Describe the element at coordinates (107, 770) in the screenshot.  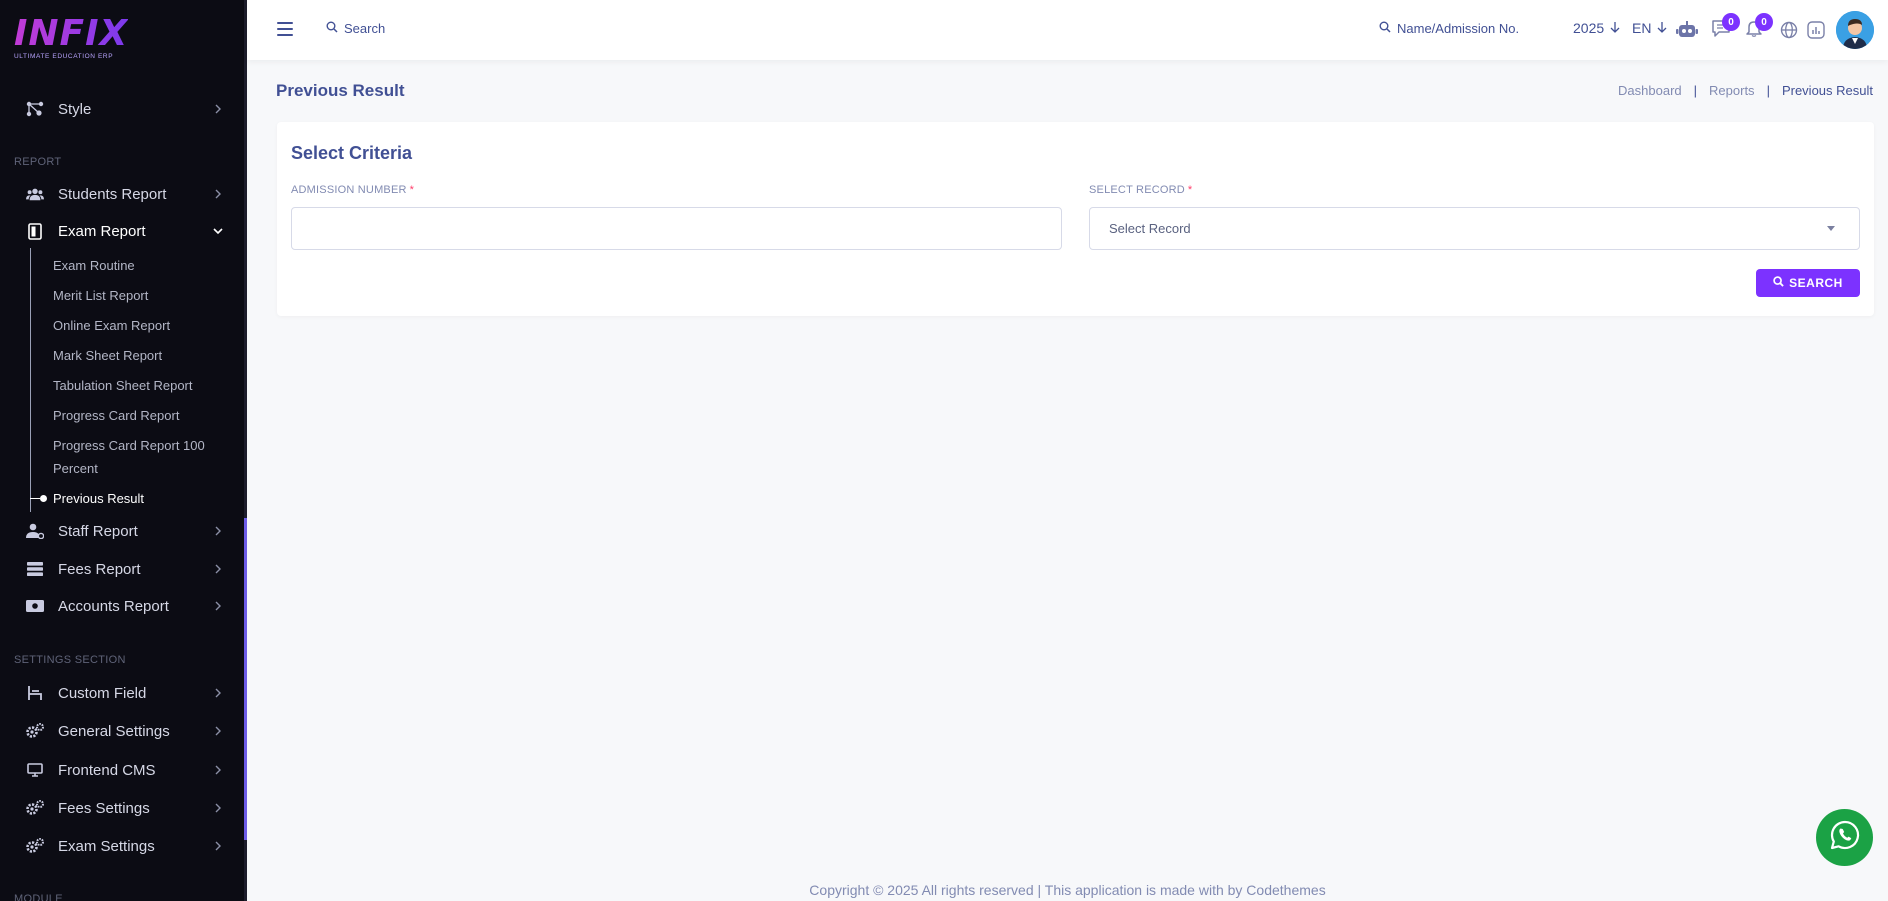
I see `sidebar-item-label: Frontend CMS` at that location.